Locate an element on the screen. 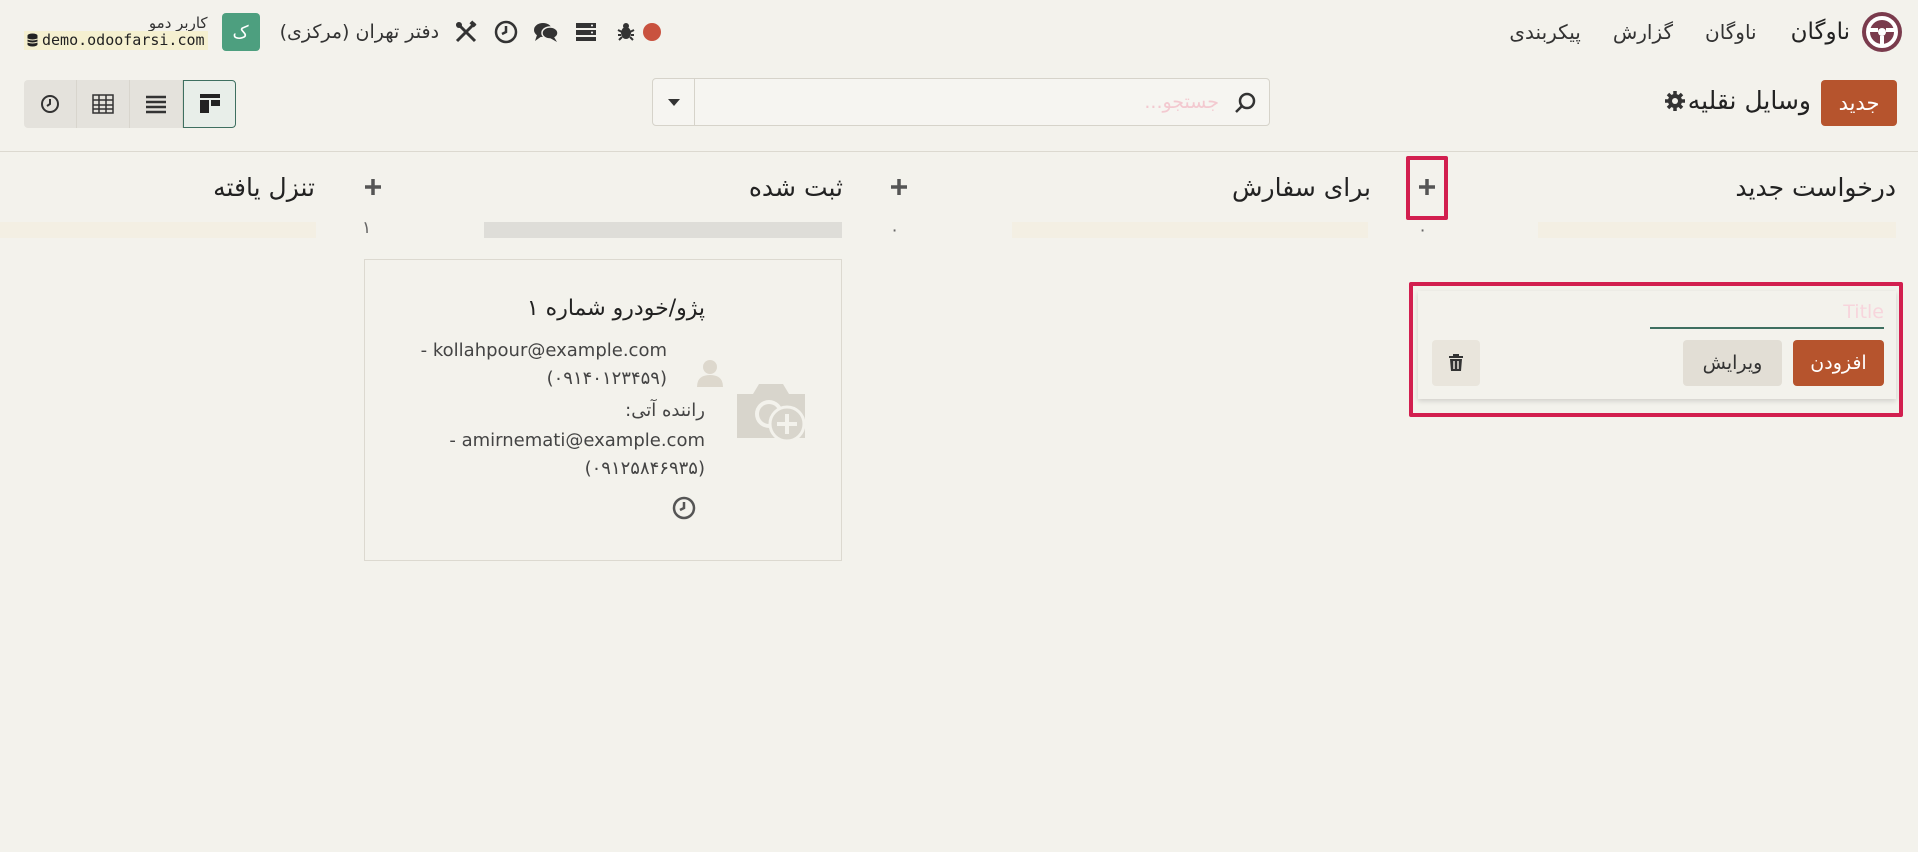  camera-add-icon is located at coordinates (771, 412).